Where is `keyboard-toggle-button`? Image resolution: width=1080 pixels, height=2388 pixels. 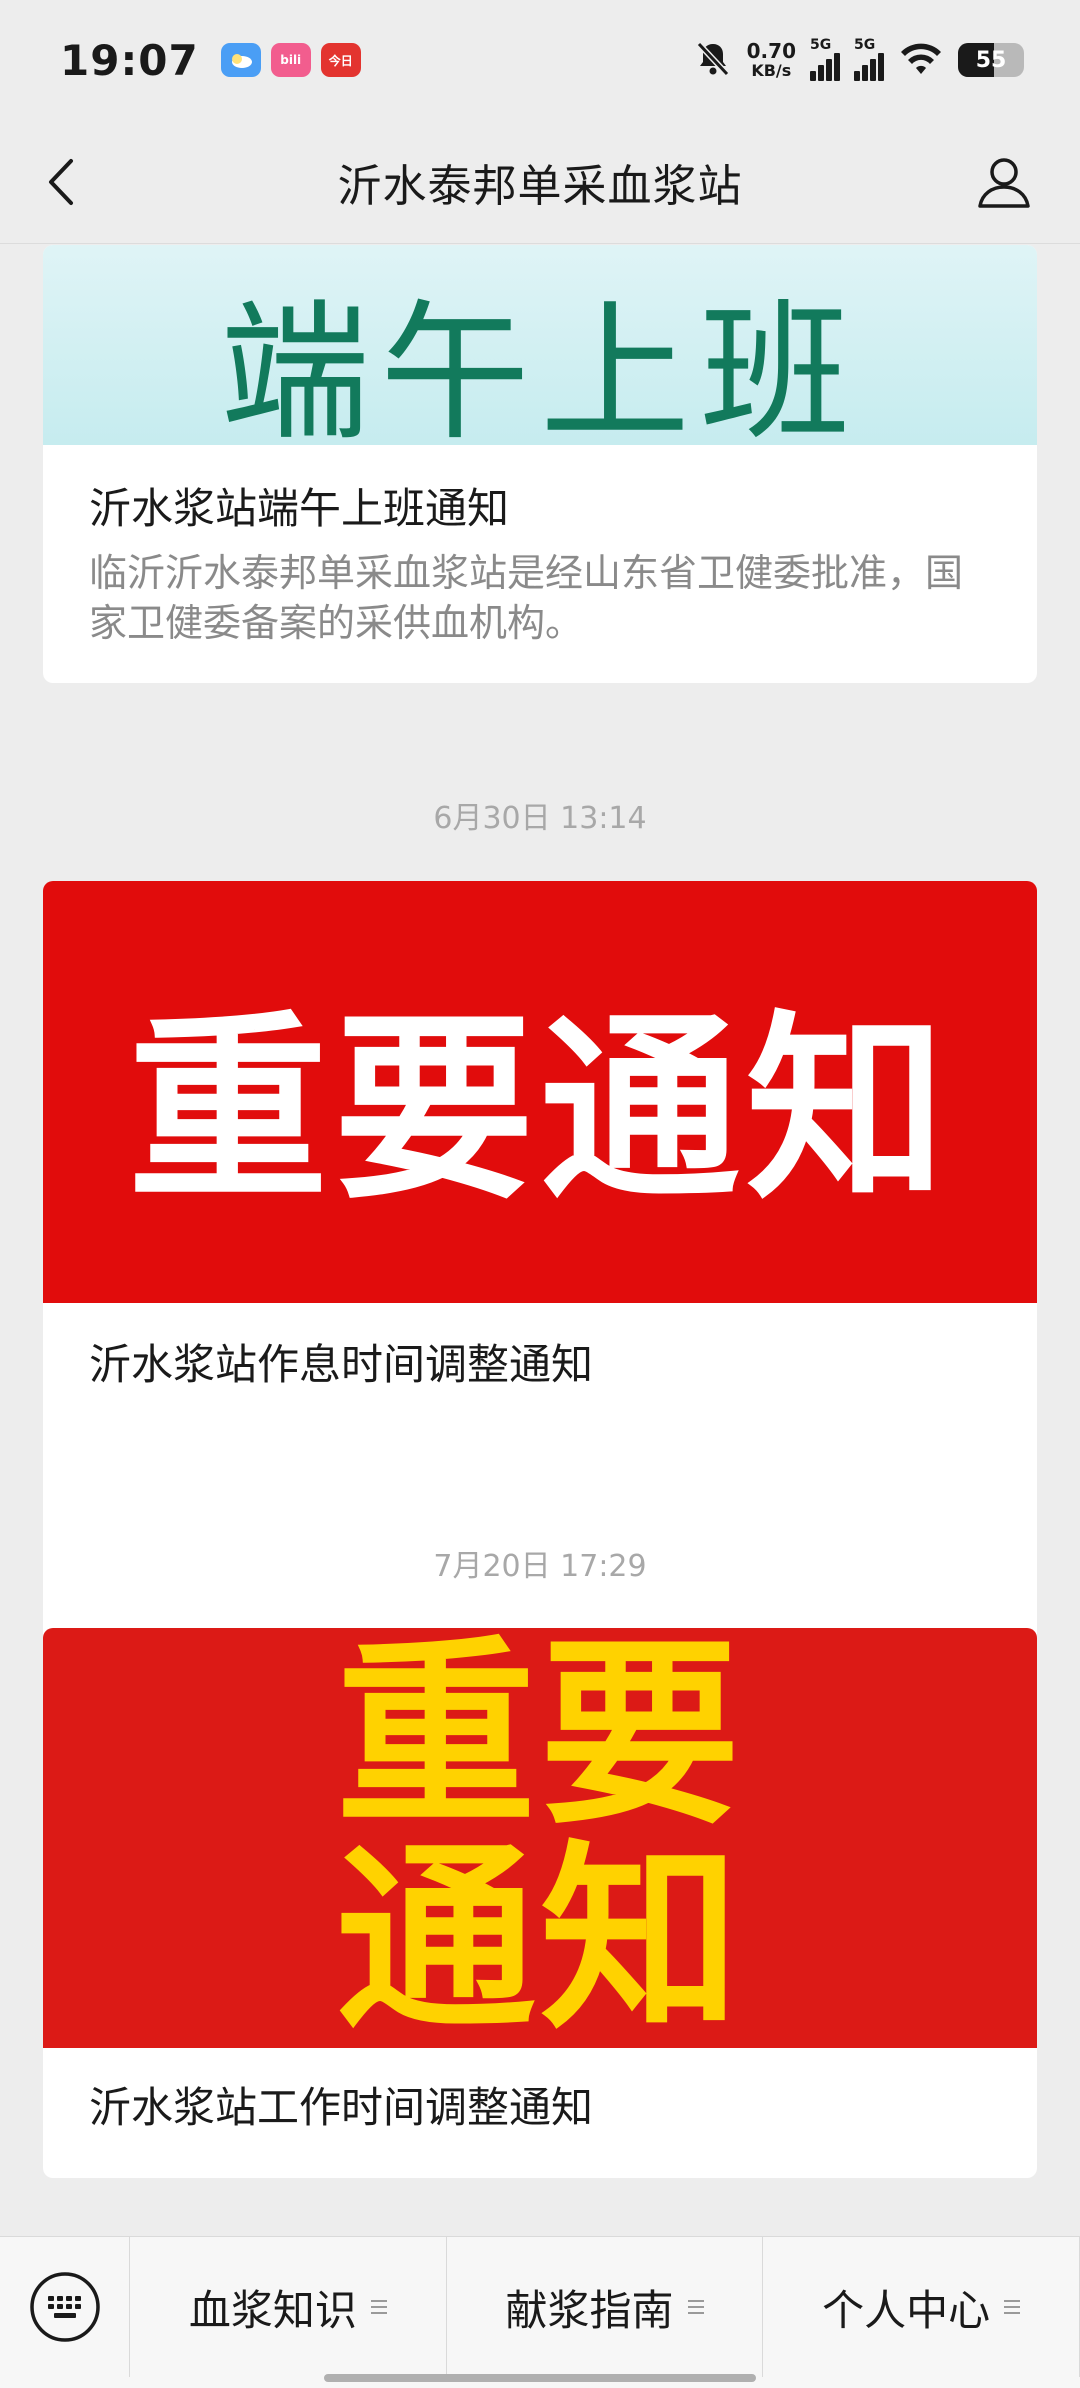 keyboard-toggle-button is located at coordinates (65, 2307).